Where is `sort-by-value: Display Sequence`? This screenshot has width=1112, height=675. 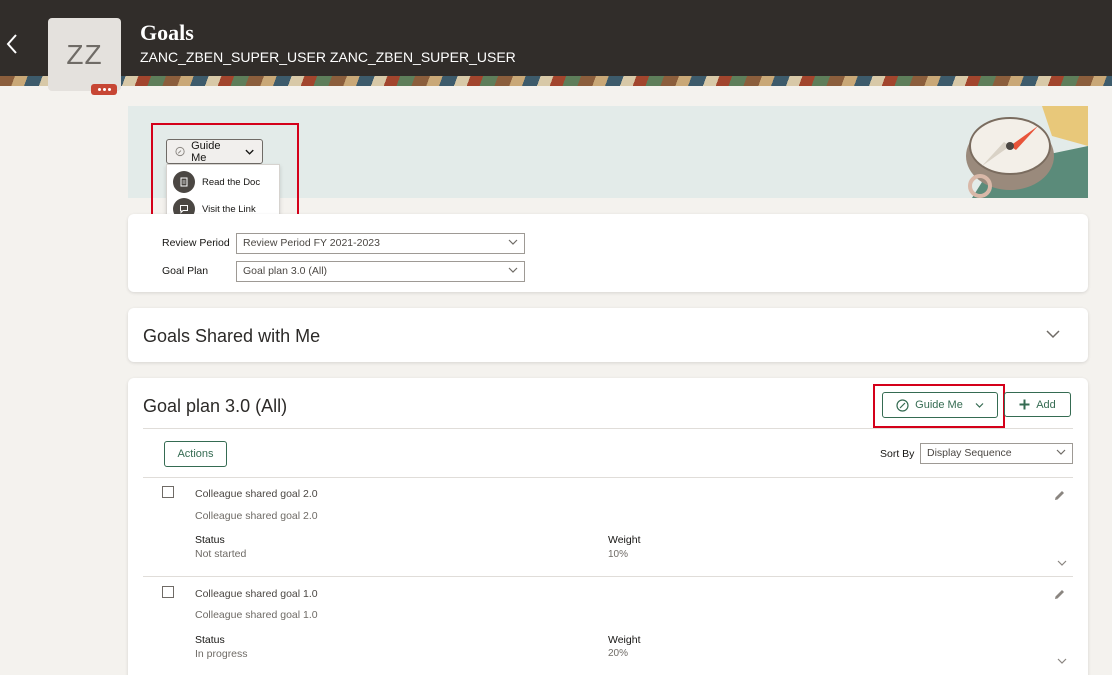 sort-by-value: Display Sequence is located at coordinates (969, 453).